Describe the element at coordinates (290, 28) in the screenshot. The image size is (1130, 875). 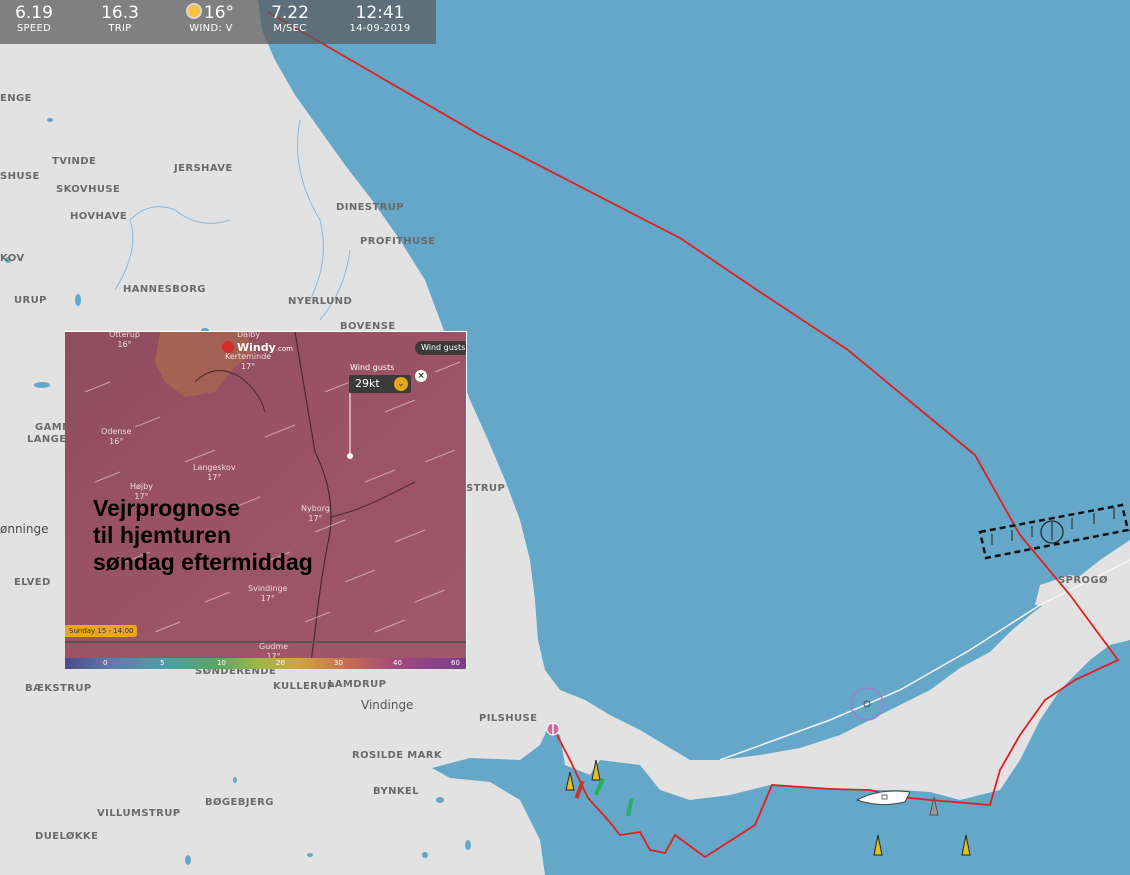
I see `wind-speed-label: M/SEC` at that location.